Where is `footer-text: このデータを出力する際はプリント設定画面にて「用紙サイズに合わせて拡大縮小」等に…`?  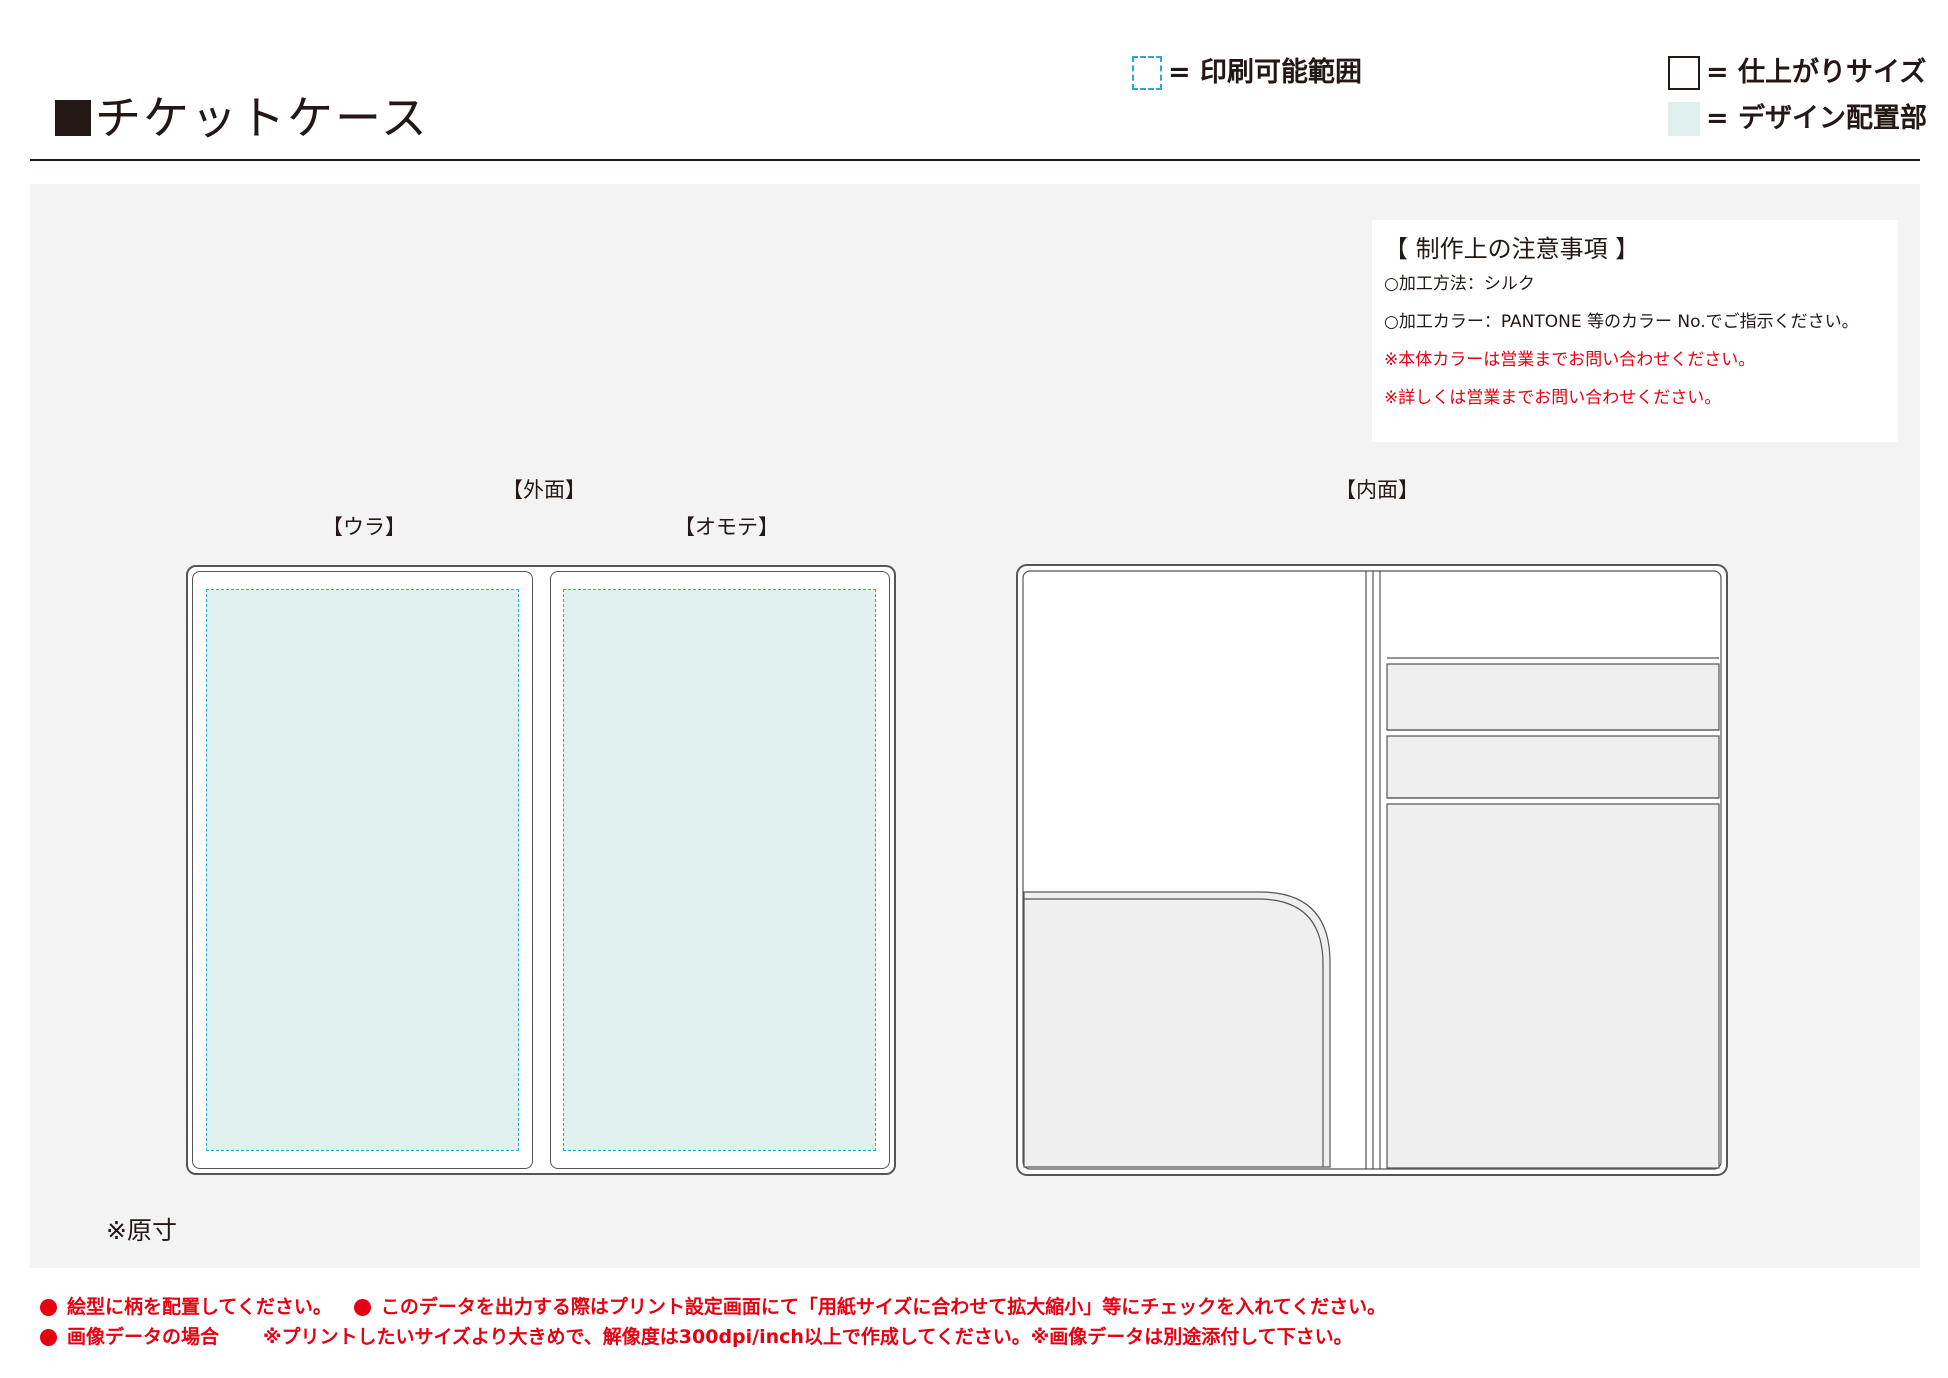 footer-text: このデータを出力する際はプリント設定画面にて「用紙サイズに合わせて拡大縮小」等に… is located at coordinates (883, 1307).